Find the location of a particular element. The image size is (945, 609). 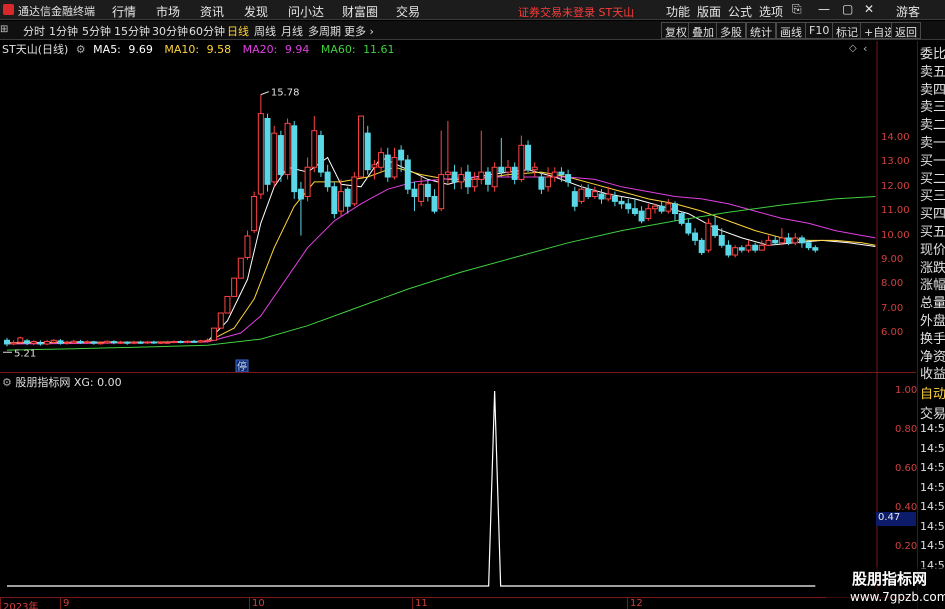

maximize-icon: ▢ is located at coordinates (847, 9).